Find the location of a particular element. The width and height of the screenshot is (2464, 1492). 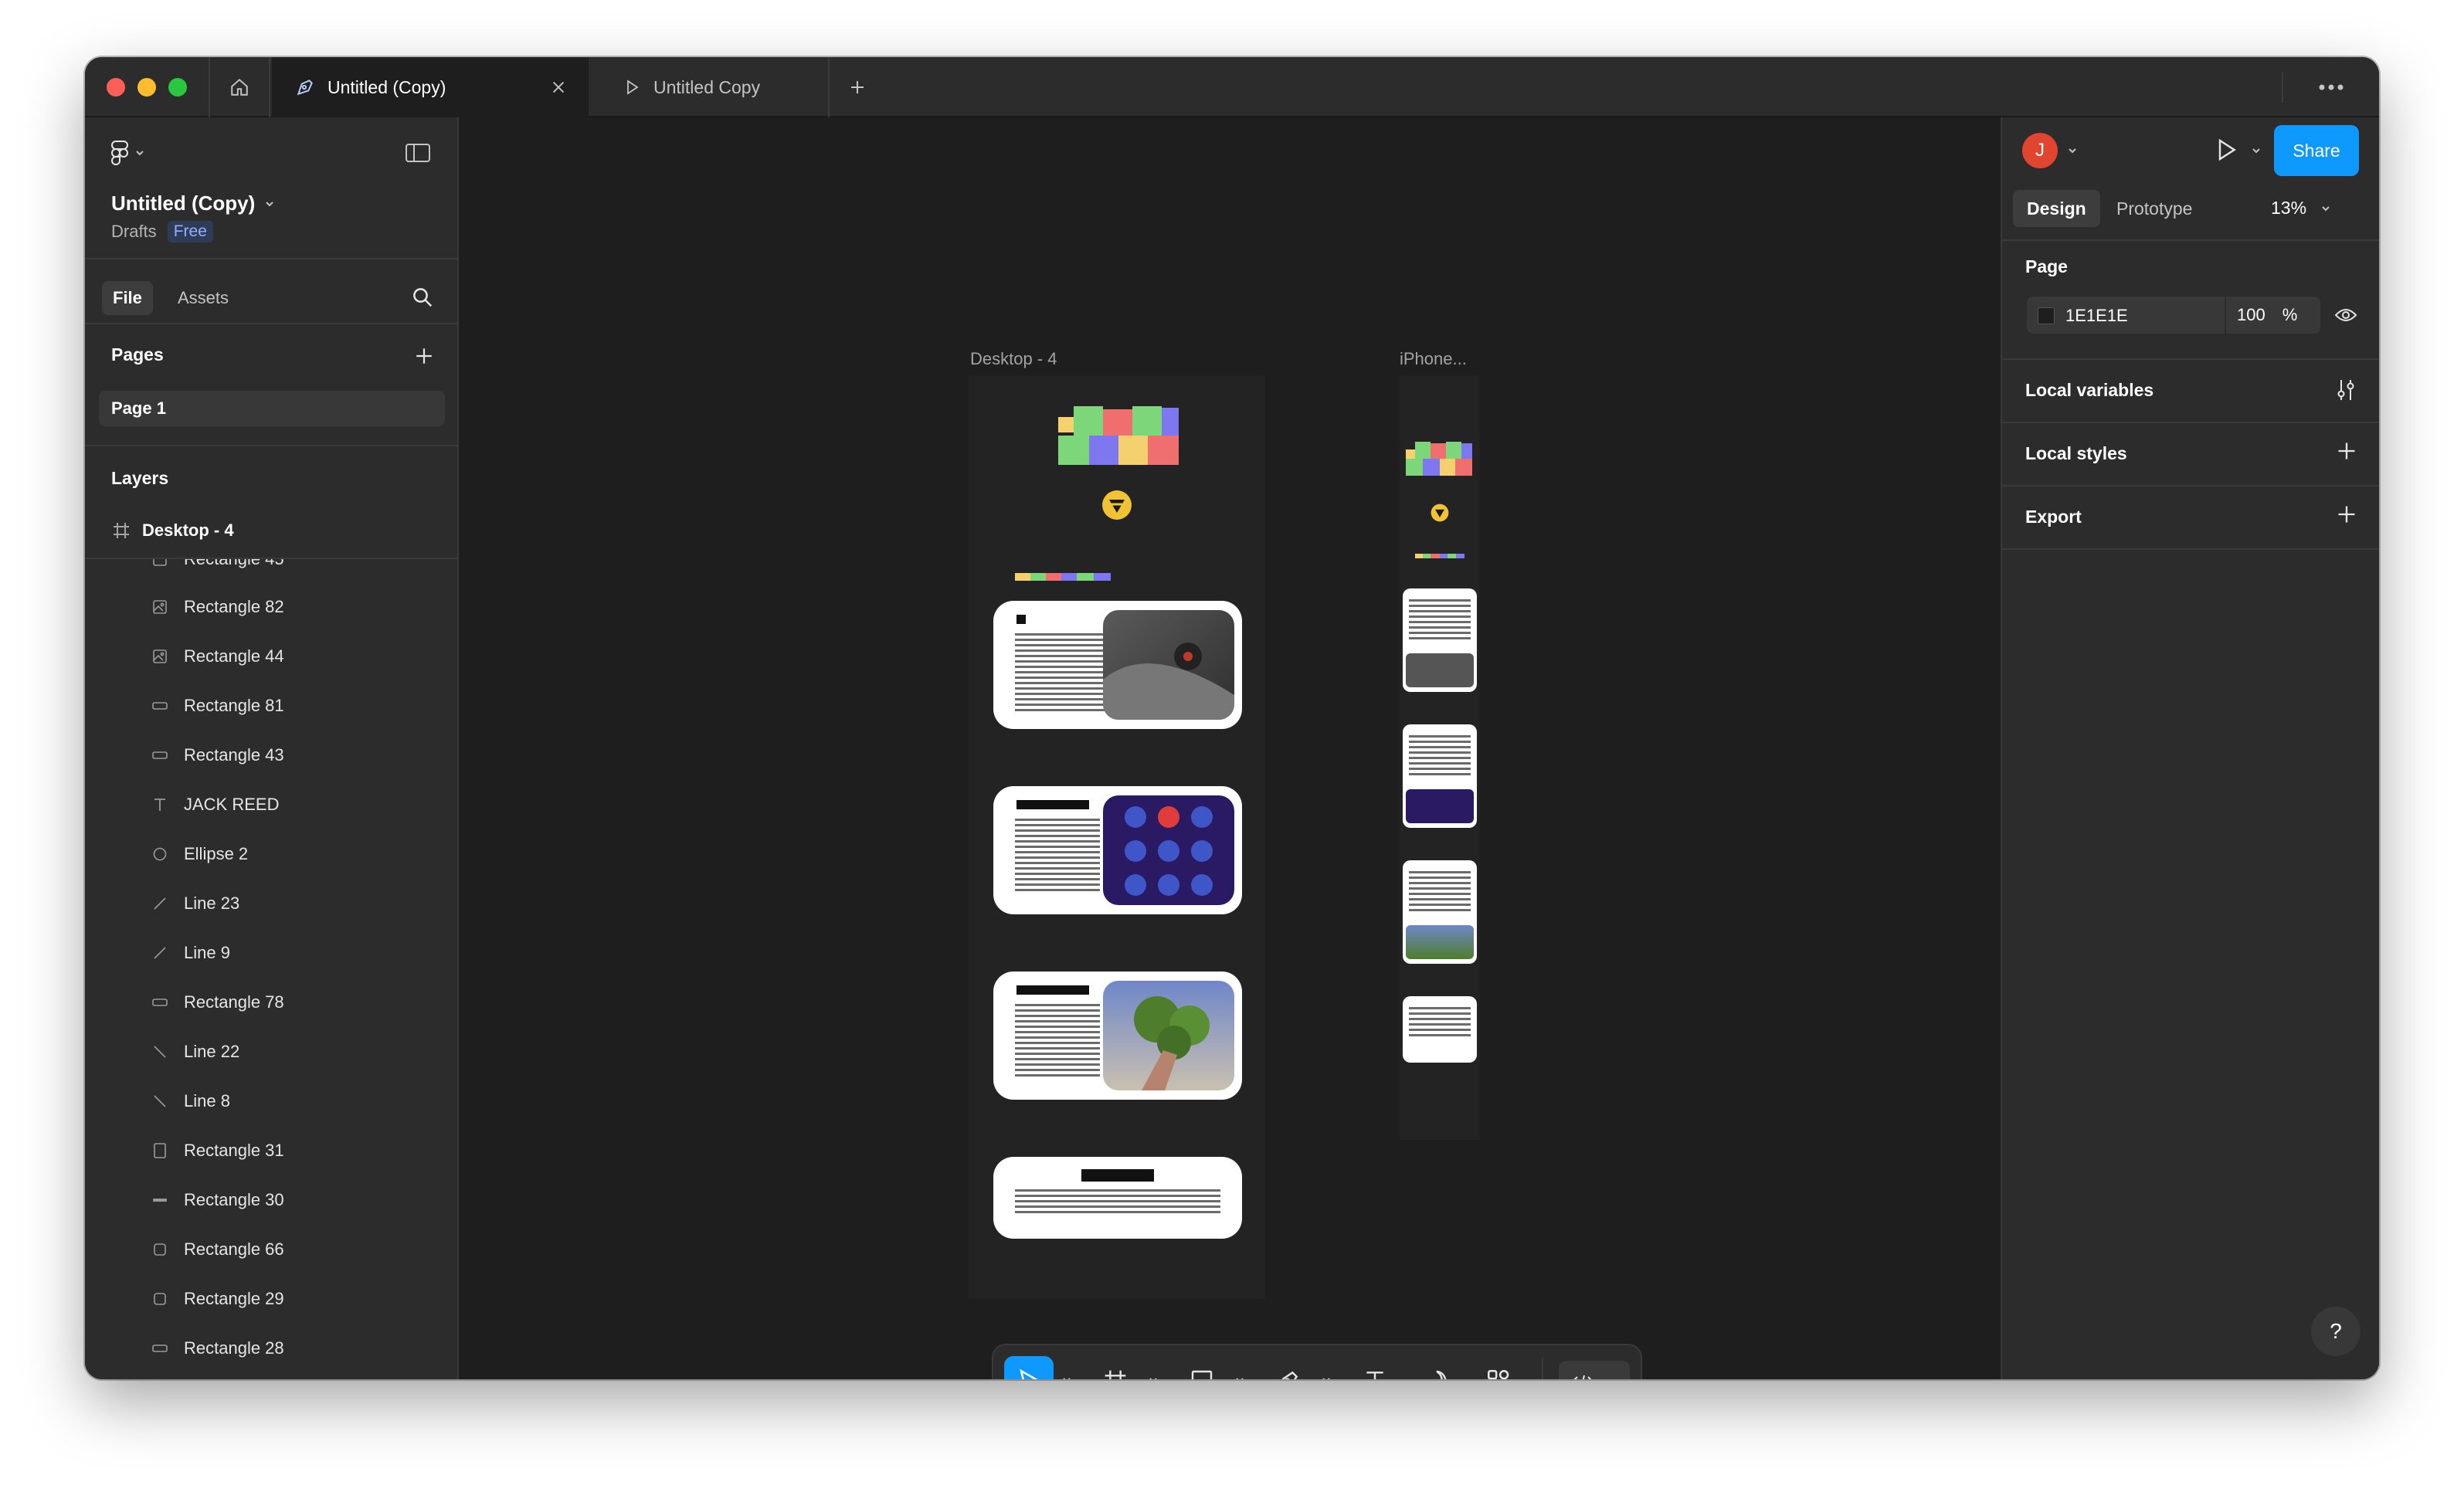

plus-icon is located at coordinates (424, 356).